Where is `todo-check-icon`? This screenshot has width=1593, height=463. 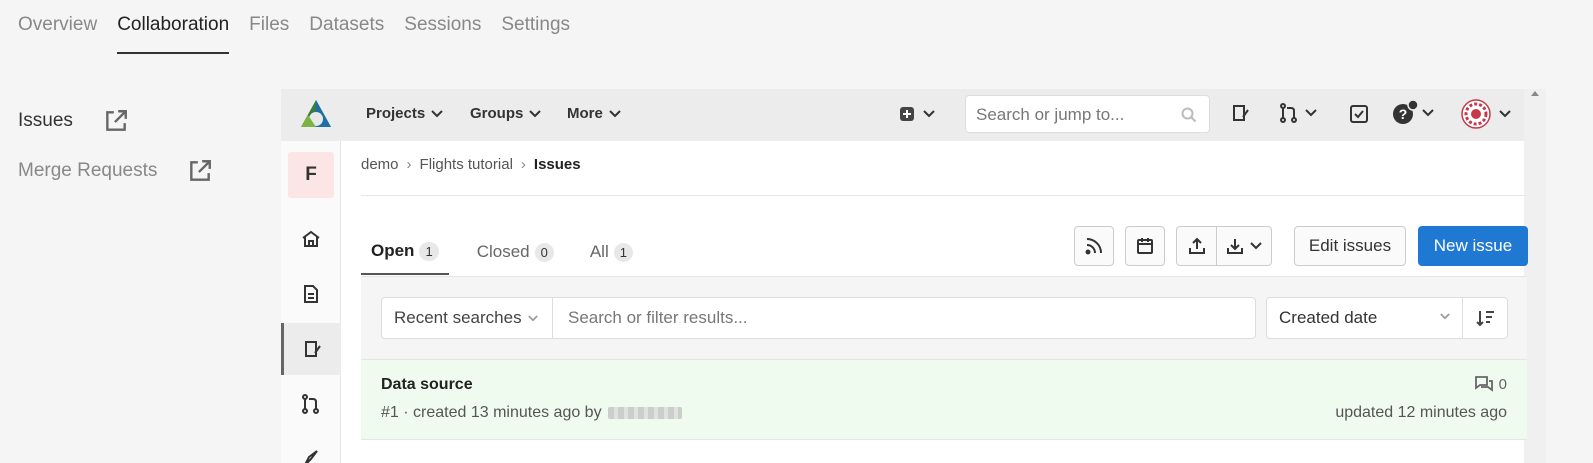 todo-check-icon is located at coordinates (1359, 114).